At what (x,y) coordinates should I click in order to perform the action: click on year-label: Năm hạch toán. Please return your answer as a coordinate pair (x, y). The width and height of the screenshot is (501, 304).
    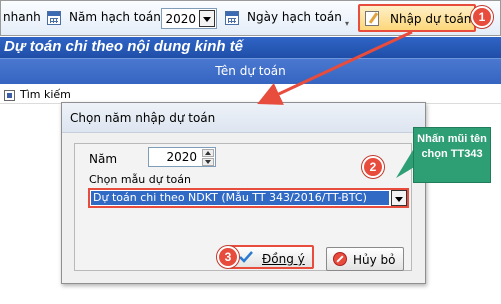
    Looking at the image, I should click on (115, 17).